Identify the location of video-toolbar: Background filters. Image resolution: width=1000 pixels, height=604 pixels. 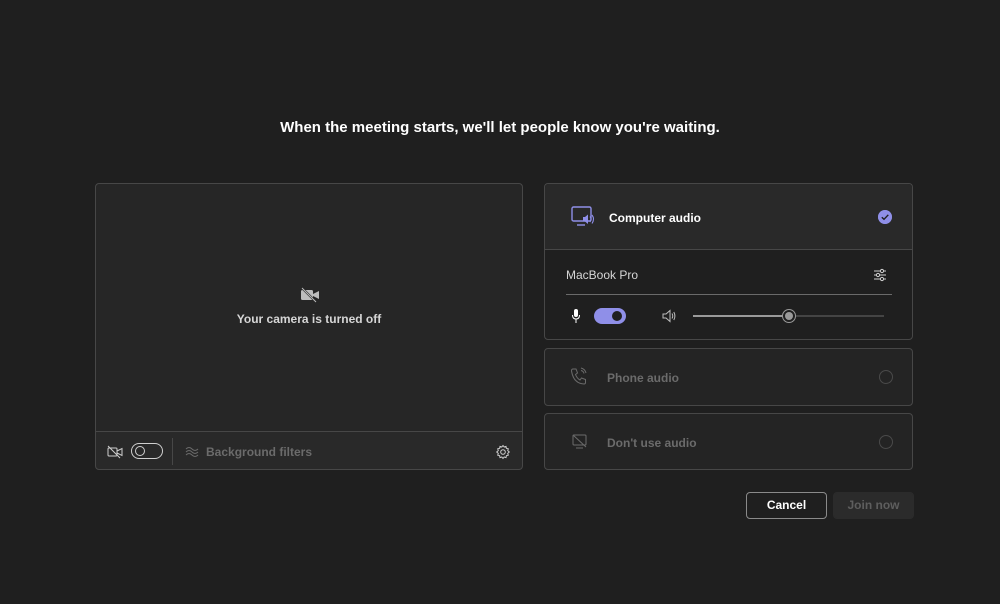
(309, 450).